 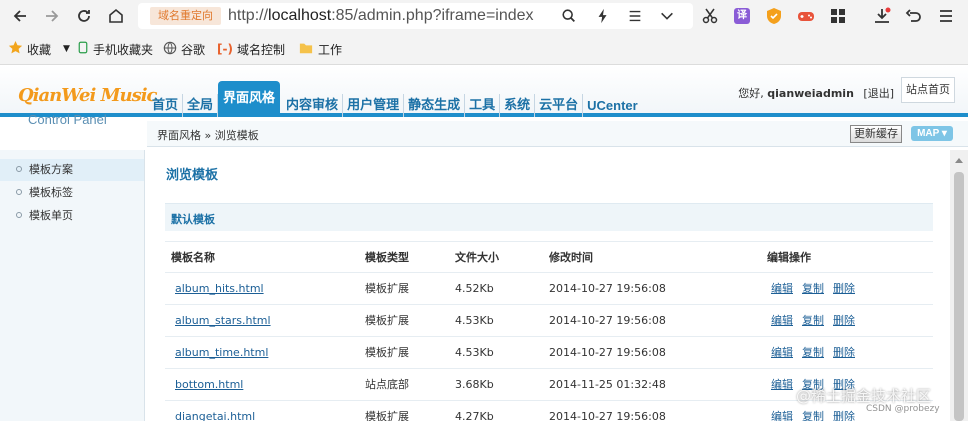 What do you see at coordinates (518, 105) in the screenshot?
I see `nav-system: 系统` at bounding box center [518, 105].